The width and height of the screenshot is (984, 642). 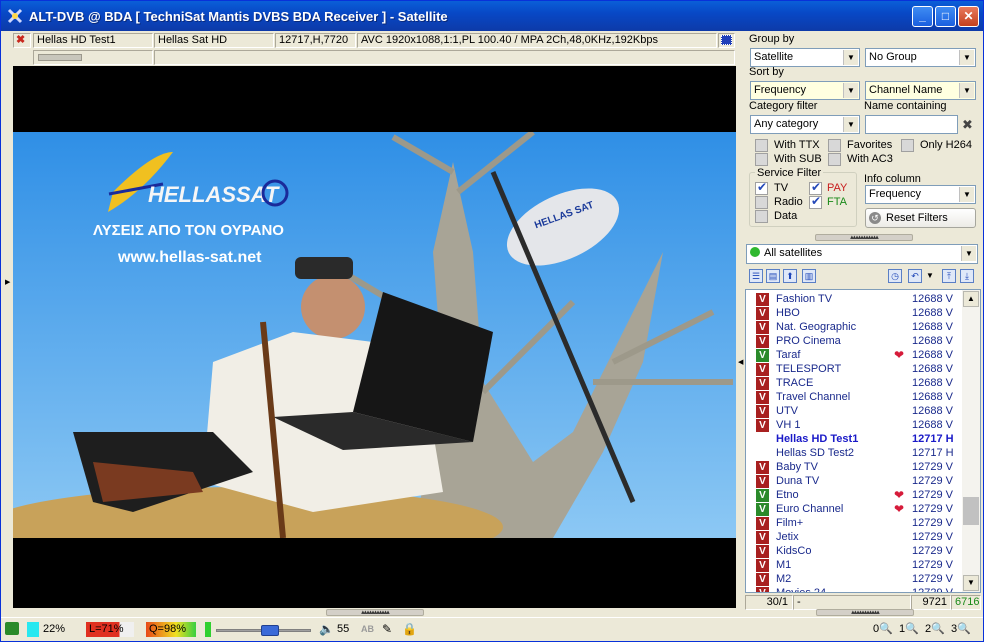 What do you see at coordinates (855, 411) in the screenshot?
I see `channel-row: V UTV 12688 V` at bounding box center [855, 411].